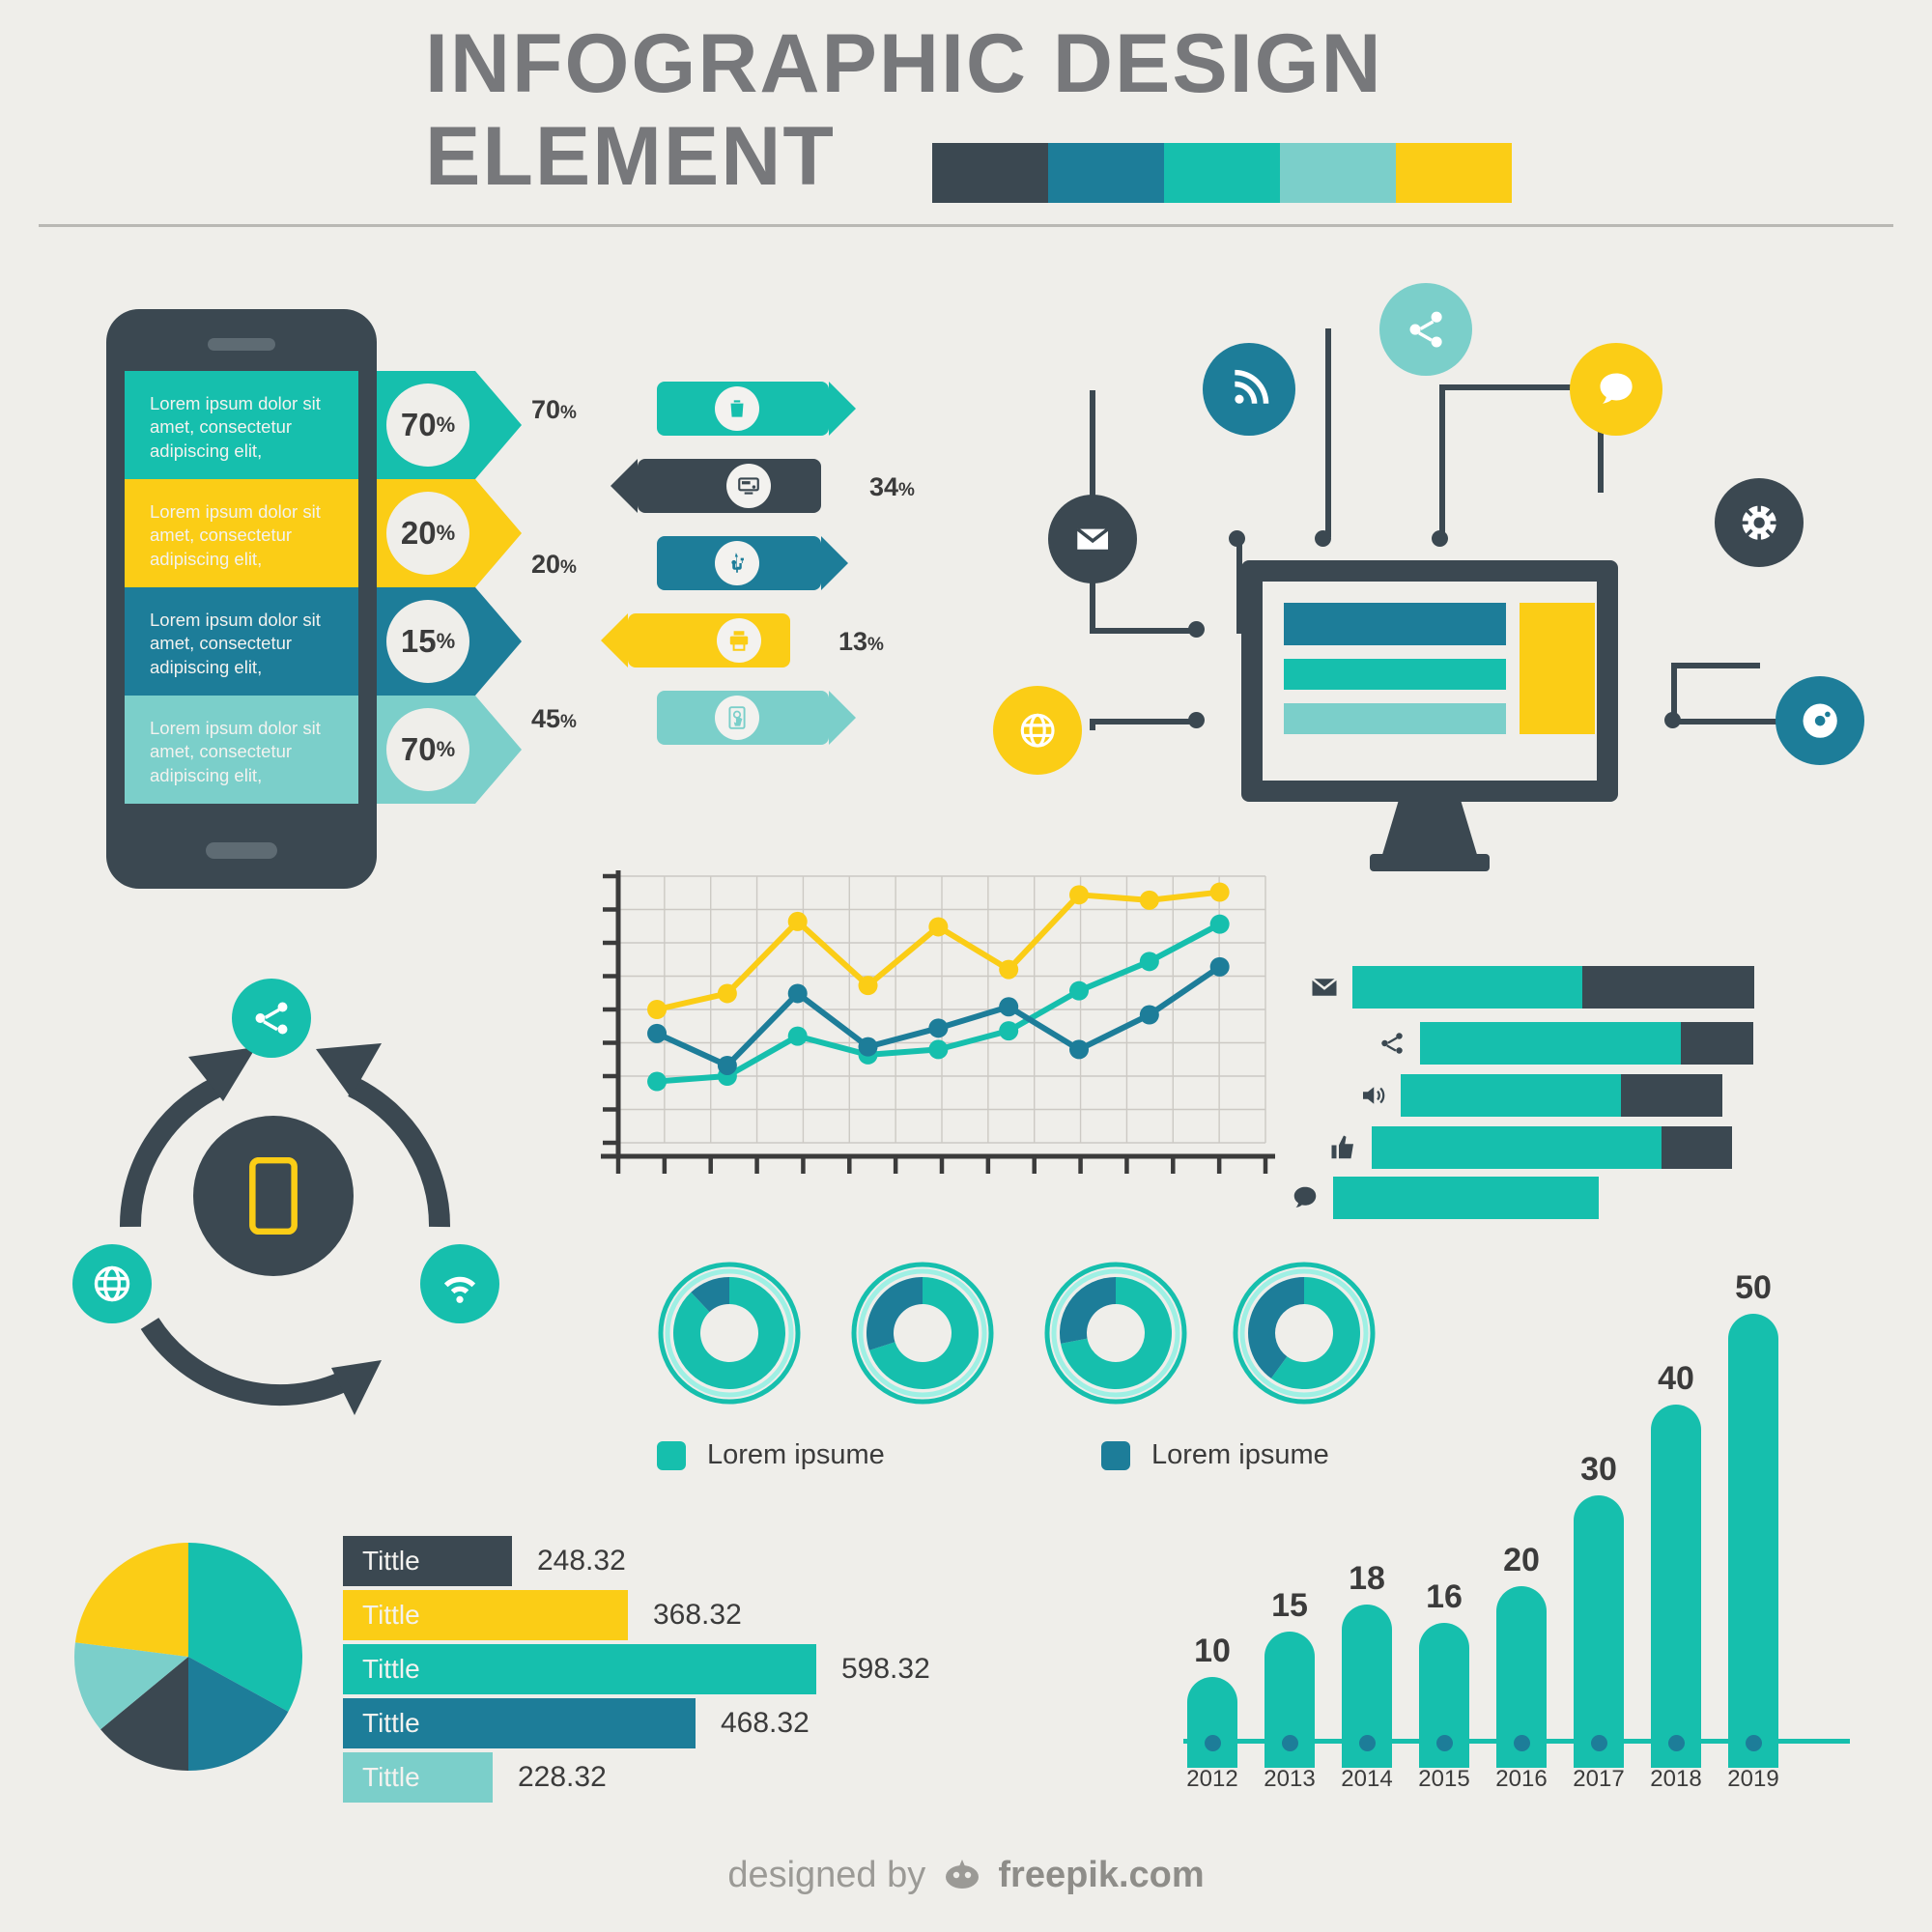 This screenshot has height=1932, width=1932. Describe the element at coordinates (1212, 1779) in the screenshot. I see `year-axis-label: 2012` at that location.